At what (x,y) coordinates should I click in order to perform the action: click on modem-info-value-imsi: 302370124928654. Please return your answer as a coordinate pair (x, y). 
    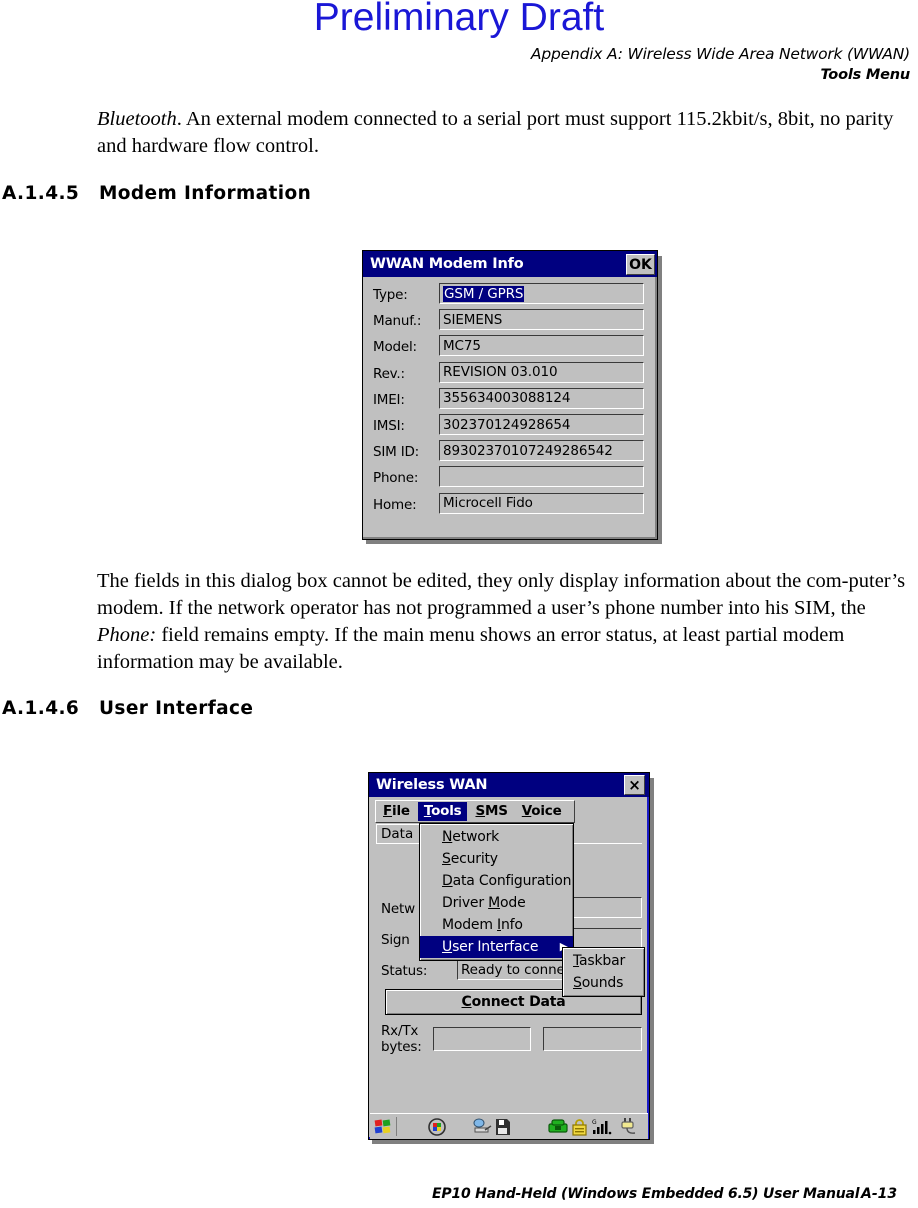
    Looking at the image, I should click on (541, 424).